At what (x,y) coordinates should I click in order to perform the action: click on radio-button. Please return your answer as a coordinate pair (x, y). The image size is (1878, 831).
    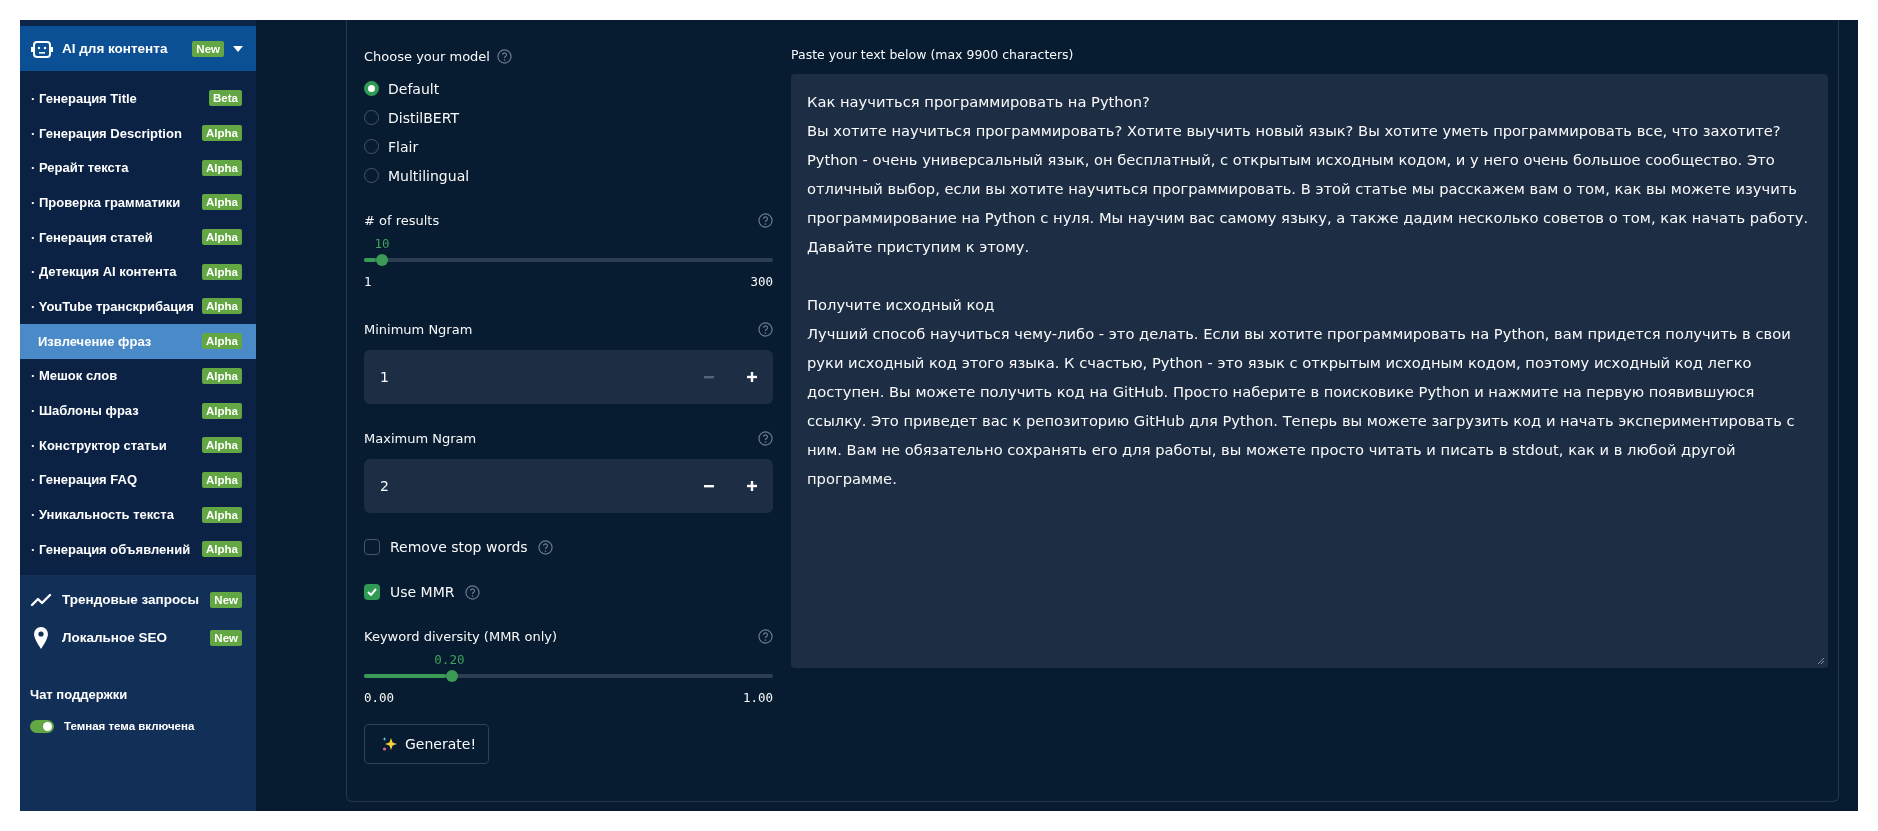
    Looking at the image, I should click on (371, 88).